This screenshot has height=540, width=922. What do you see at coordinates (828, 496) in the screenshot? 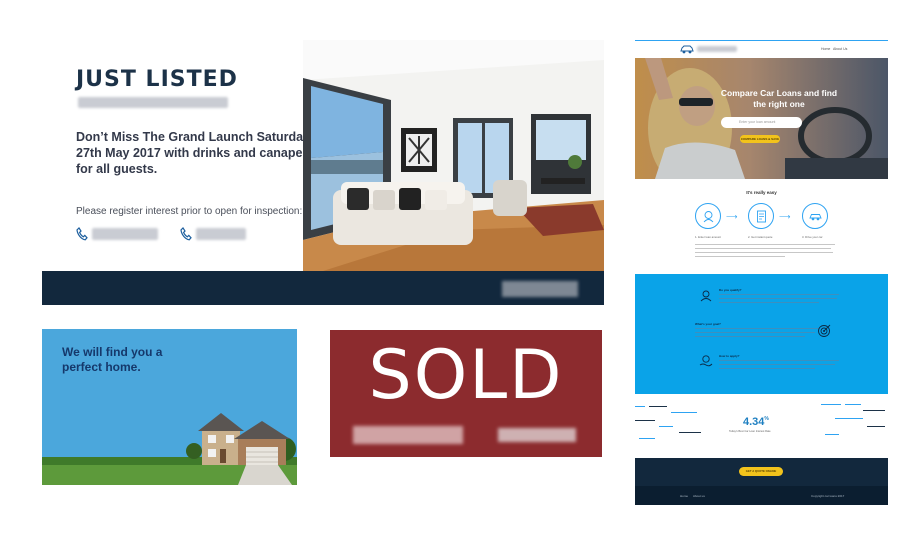
I see `footer-copyright: Copyright car loans 2017` at bounding box center [828, 496].